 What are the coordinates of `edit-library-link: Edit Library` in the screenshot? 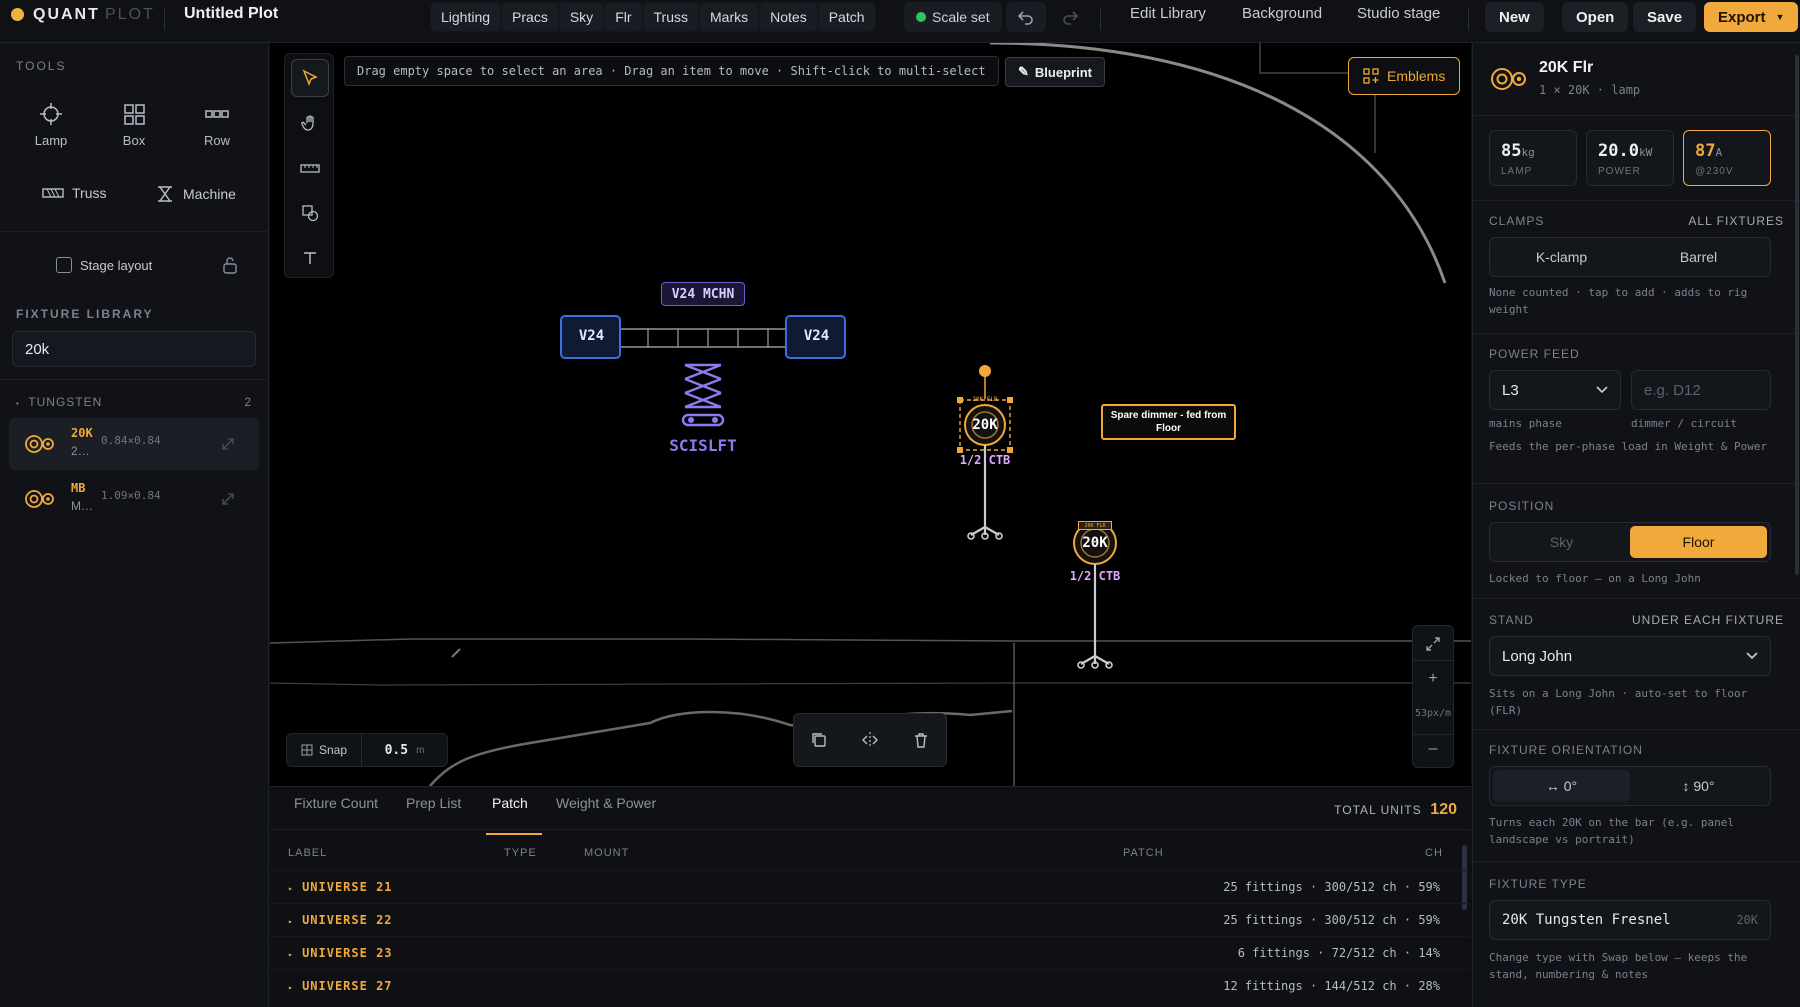 It's located at (1168, 13).